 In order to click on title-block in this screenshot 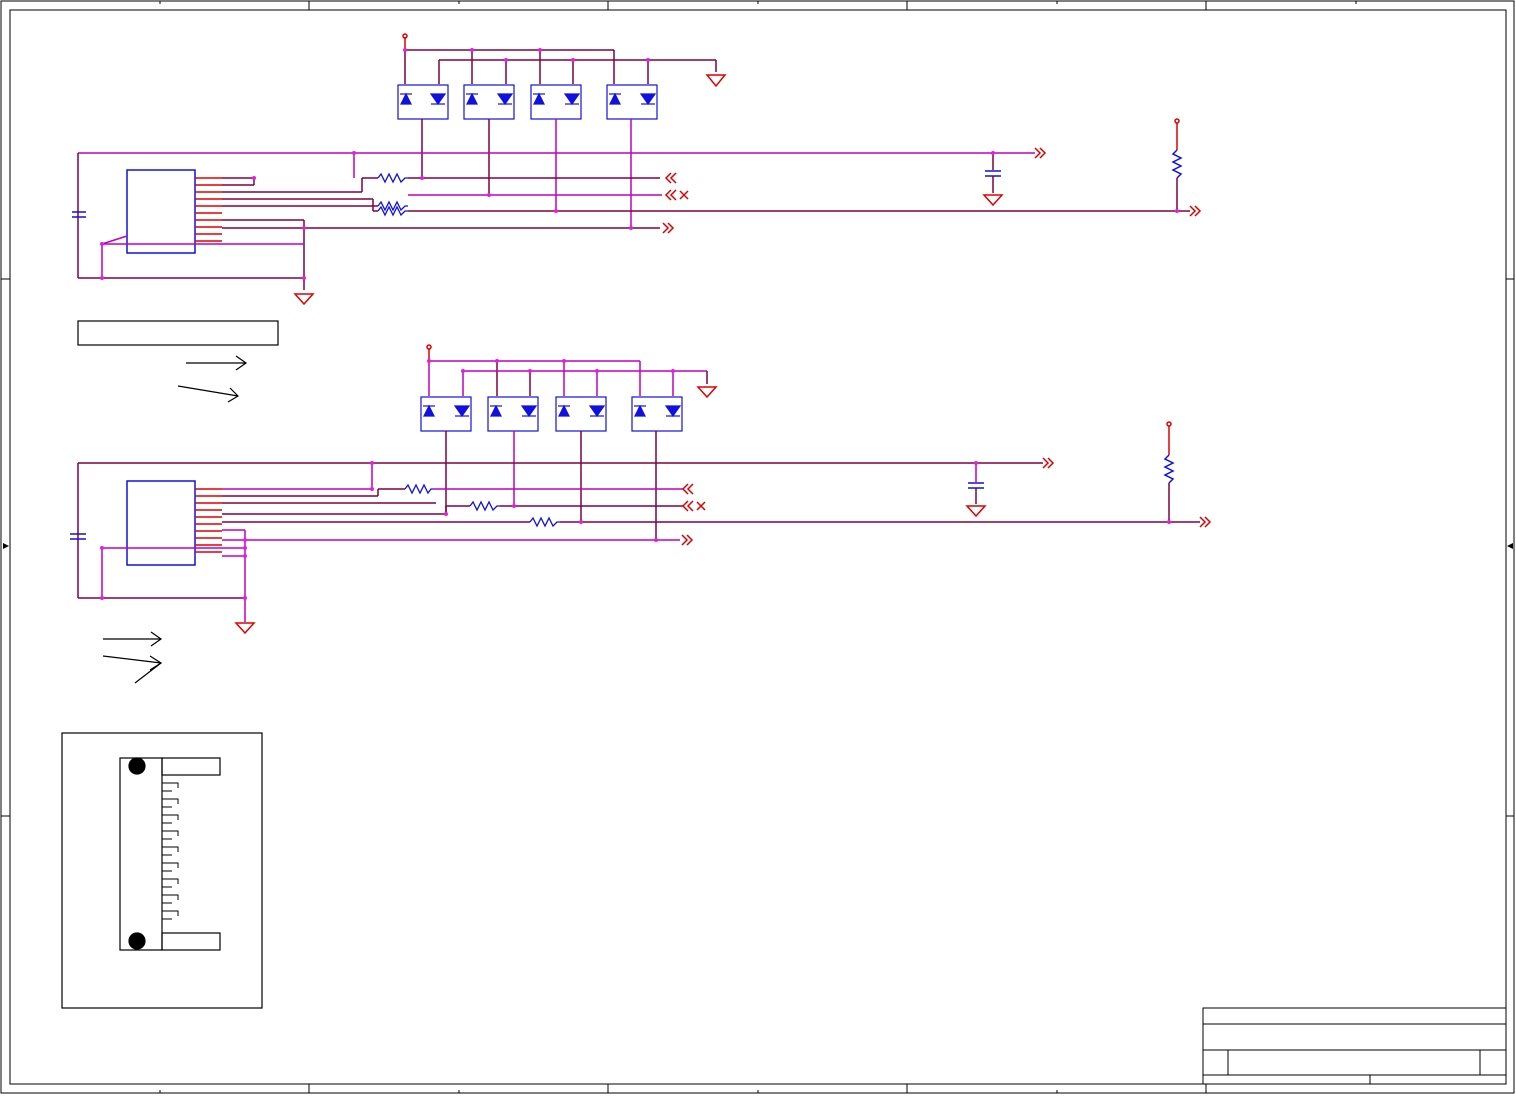, I will do `click(1354, 1046)`.